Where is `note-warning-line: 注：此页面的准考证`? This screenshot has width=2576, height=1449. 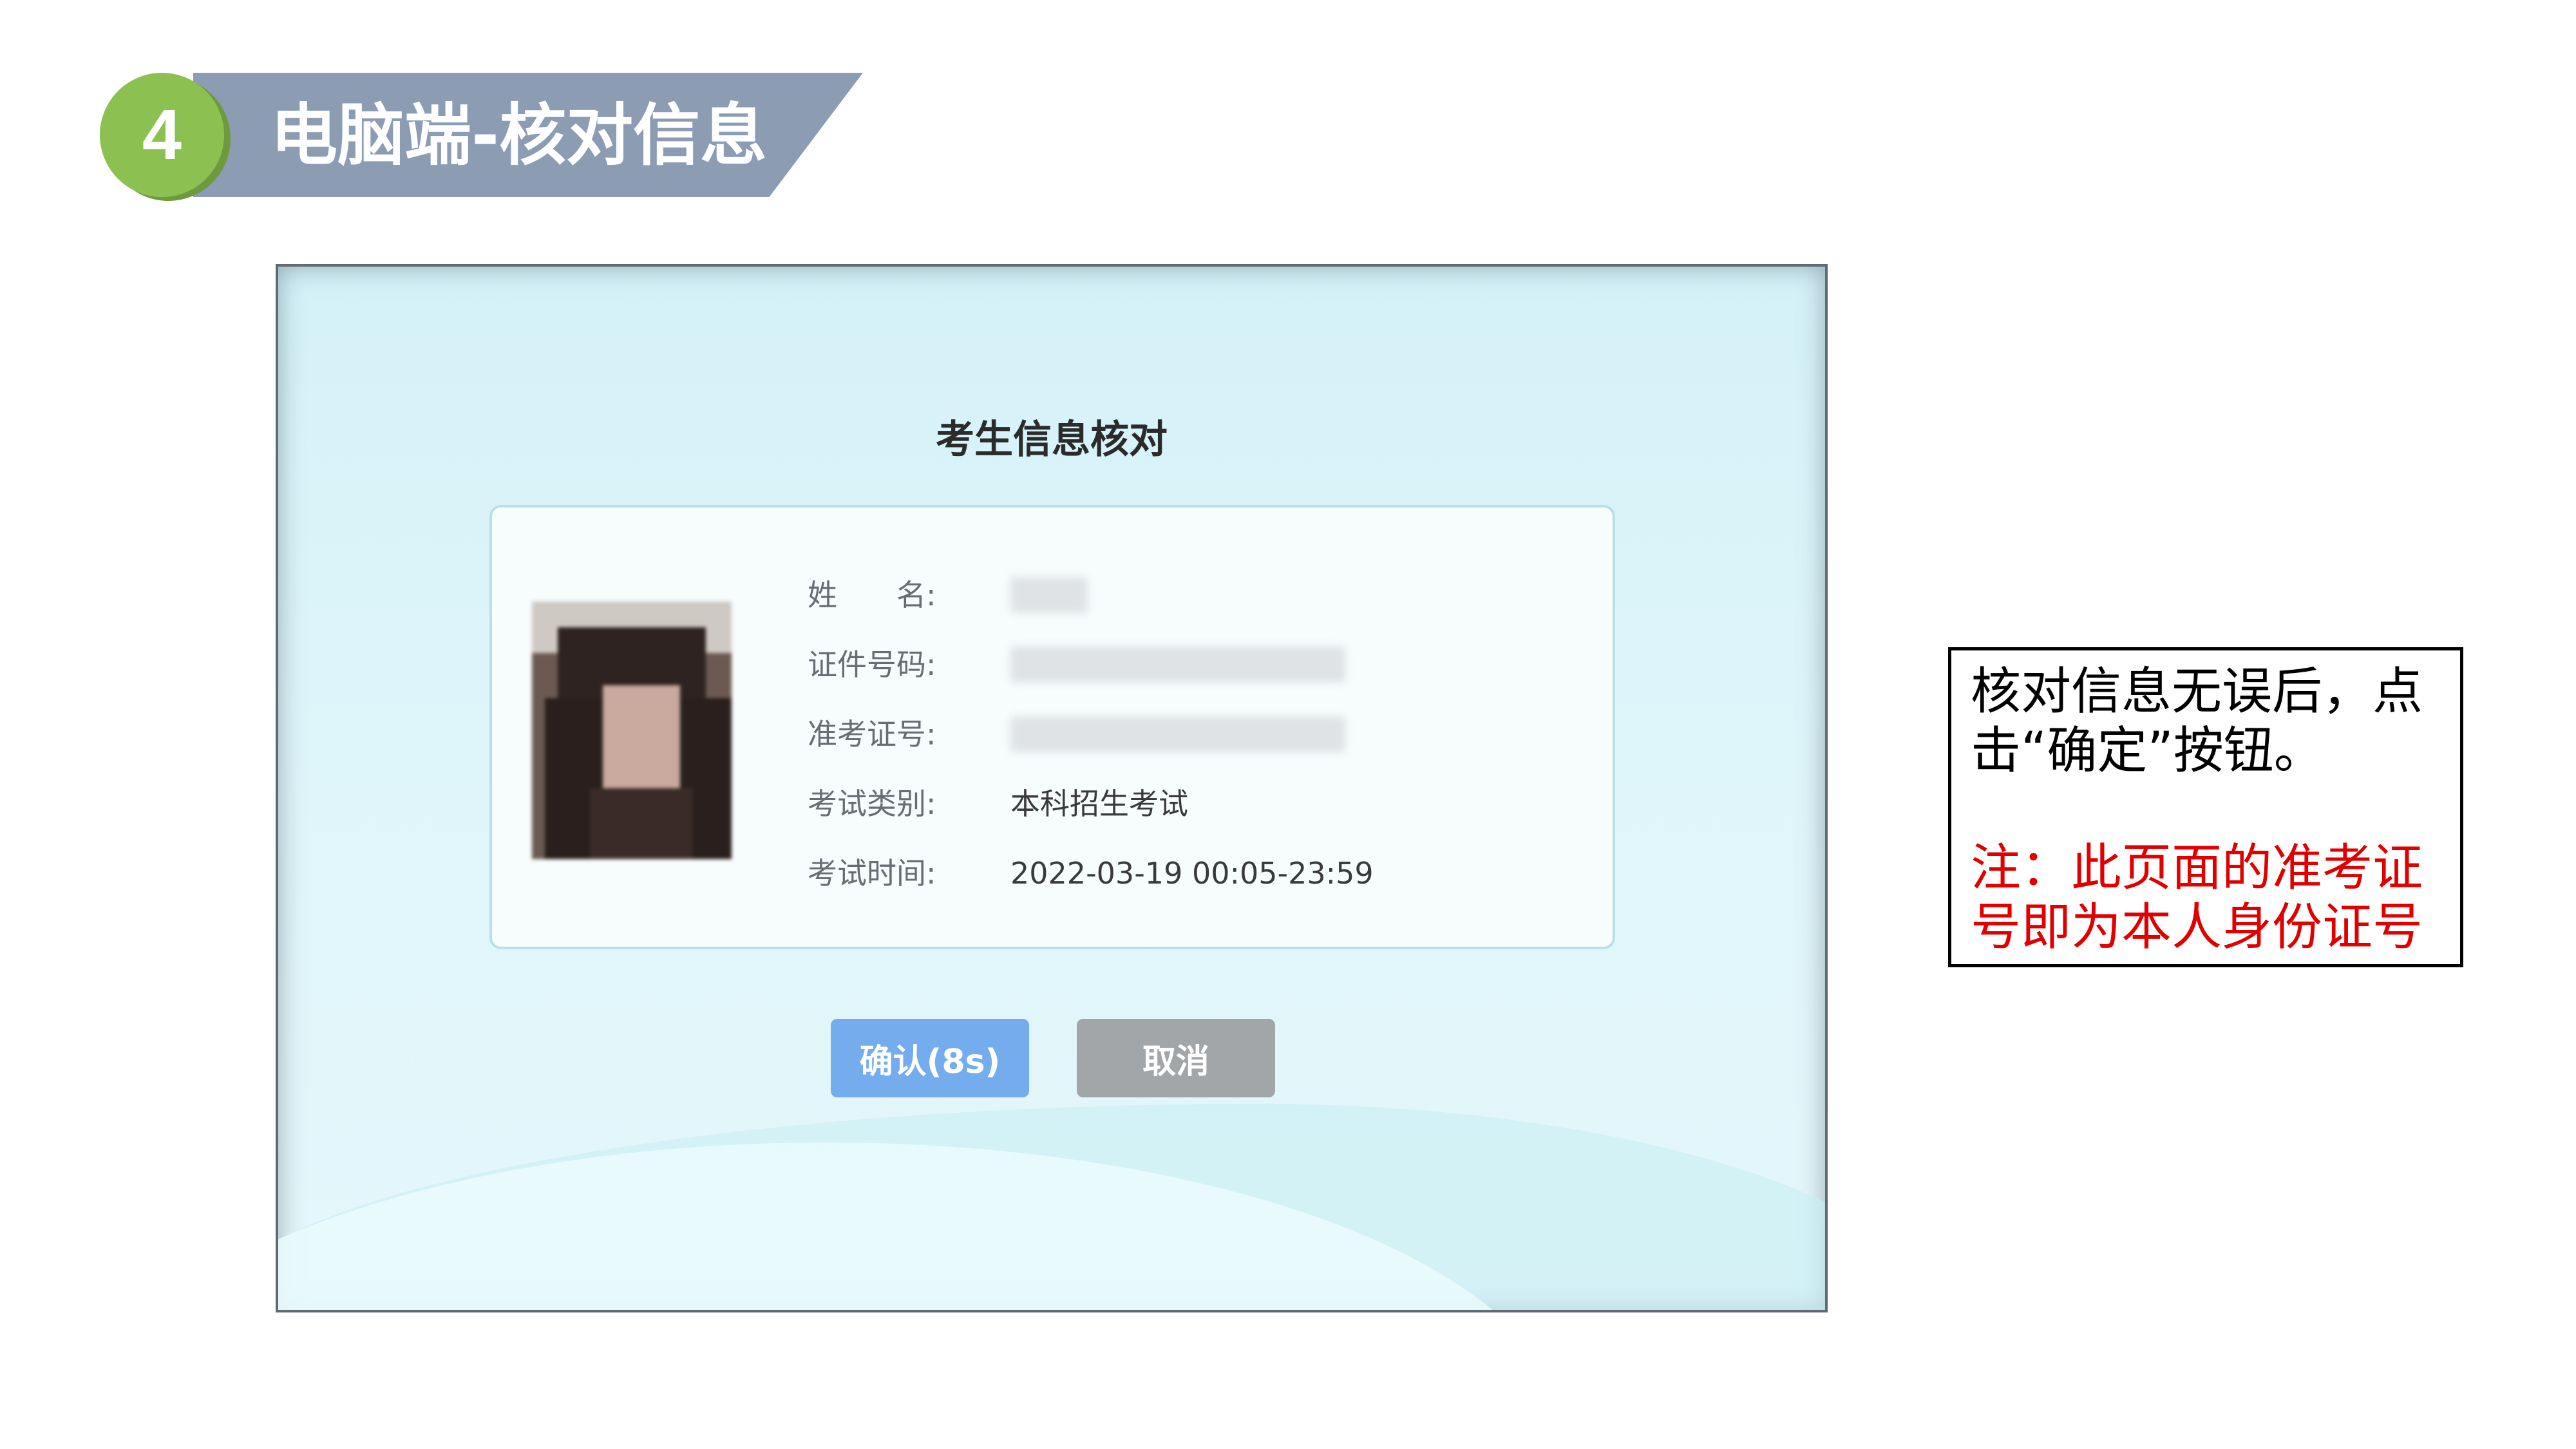
note-warning-line: 注：此页面的准考证 is located at coordinates (2197, 868).